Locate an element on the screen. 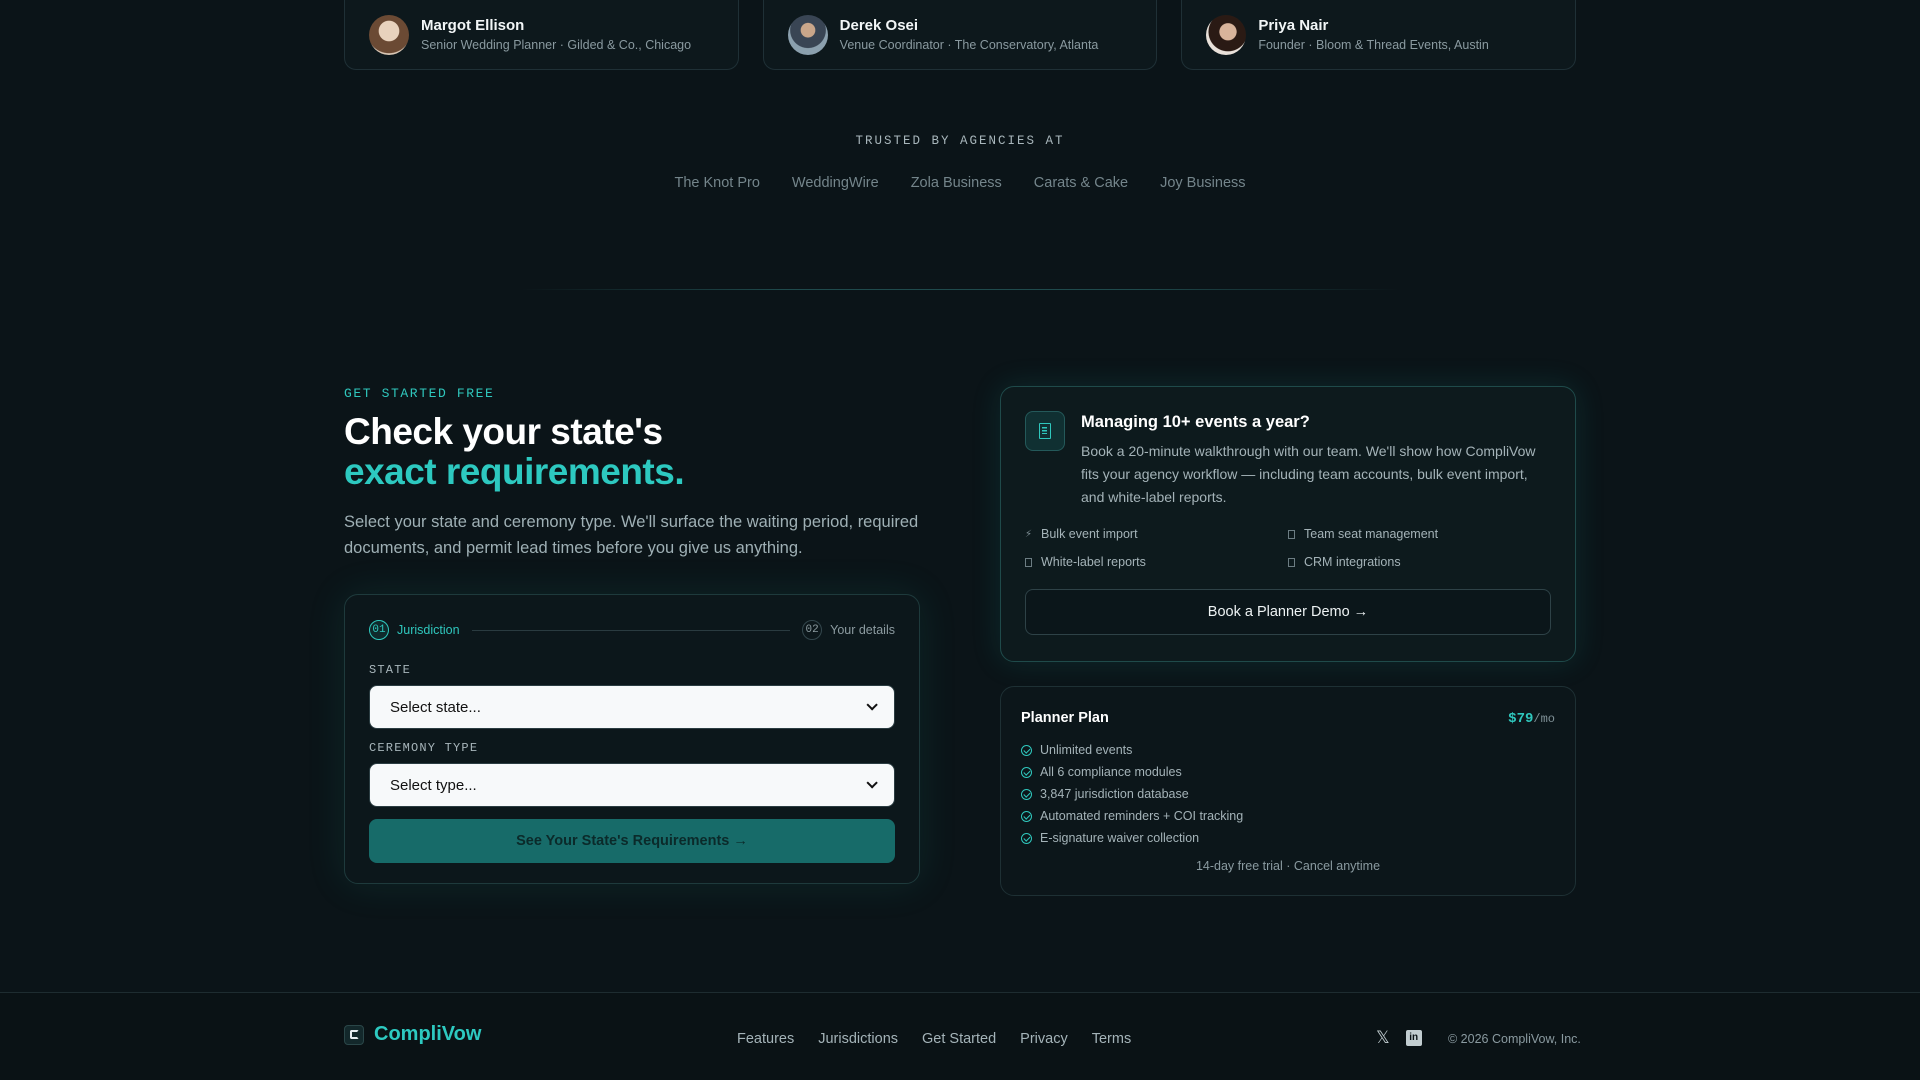 The width and height of the screenshot is (1920, 1080). partner-logo: Joy Business is located at coordinates (1203, 183).